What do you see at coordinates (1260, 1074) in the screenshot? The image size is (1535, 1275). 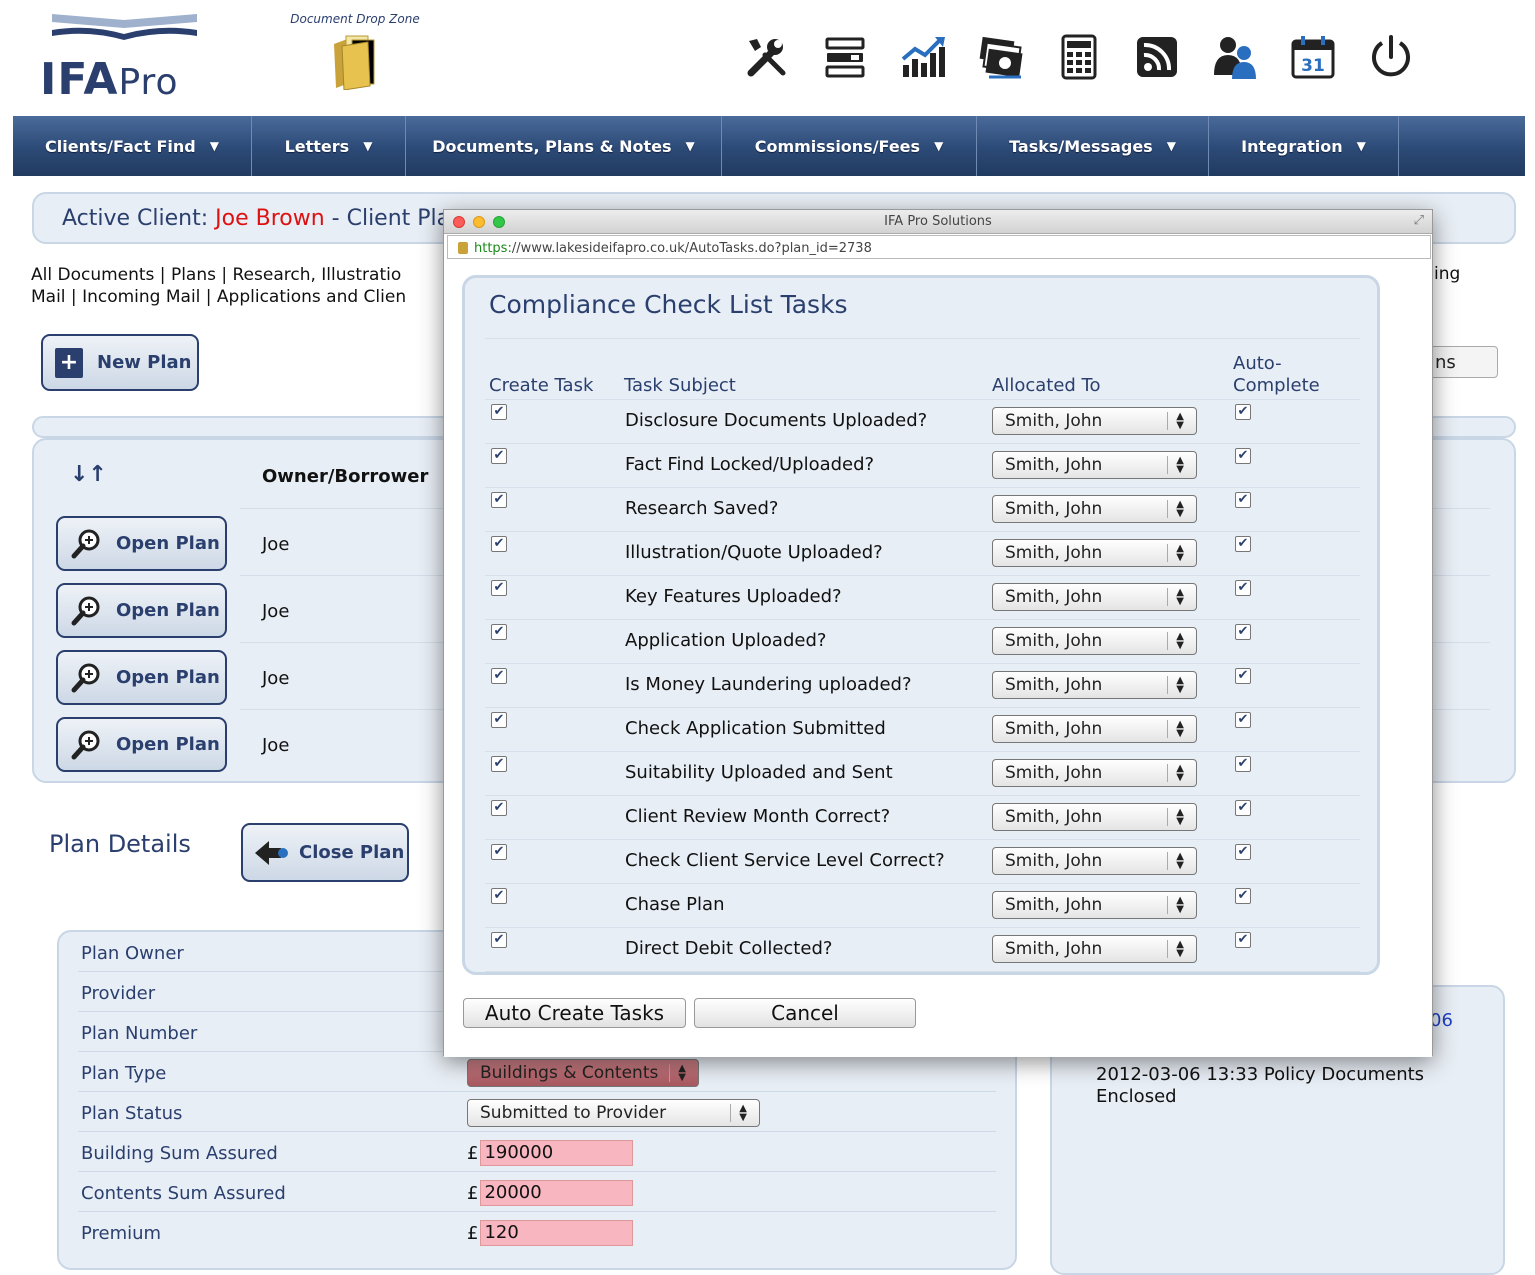 I see `note-line-1: 2012-03-06 13:33 Policy Documents` at bounding box center [1260, 1074].